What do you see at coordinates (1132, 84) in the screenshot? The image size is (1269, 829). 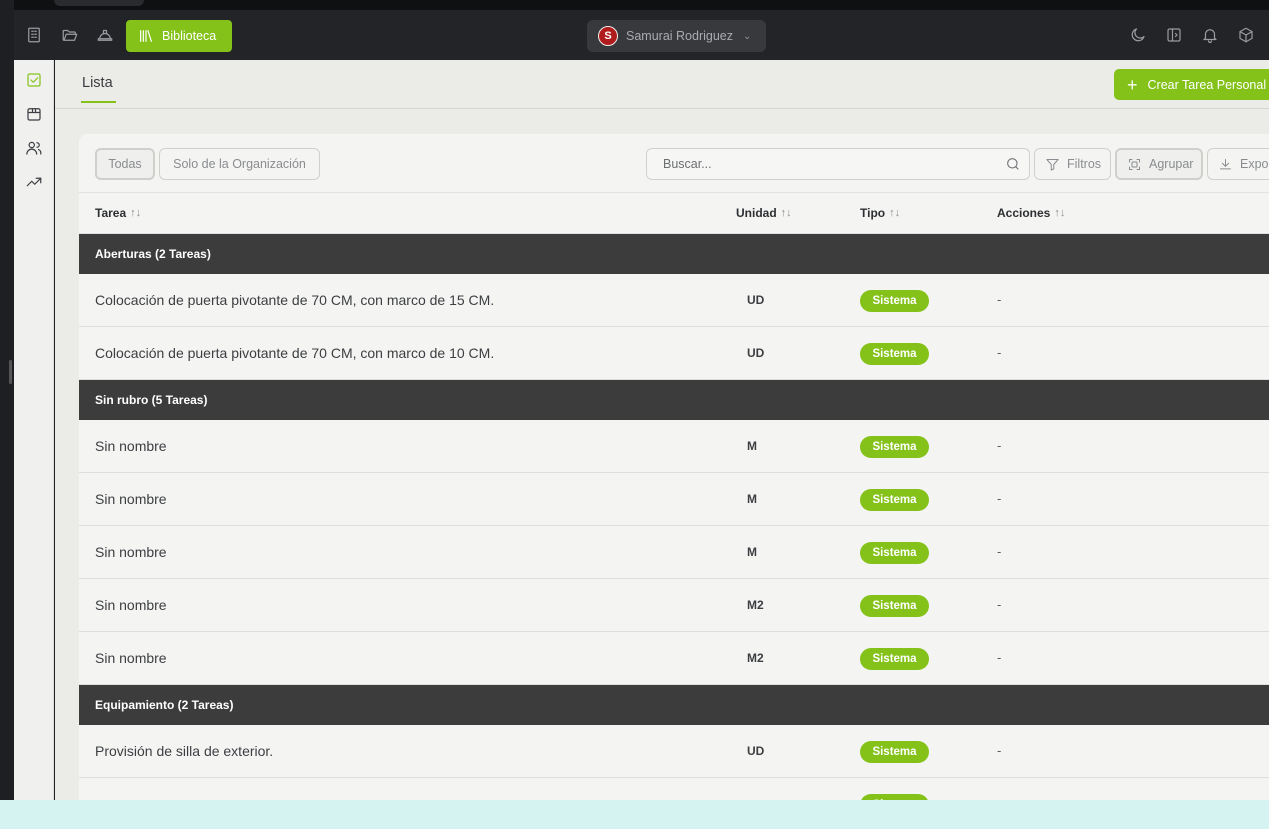 I see `plus-icon: +` at bounding box center [1132, 84].